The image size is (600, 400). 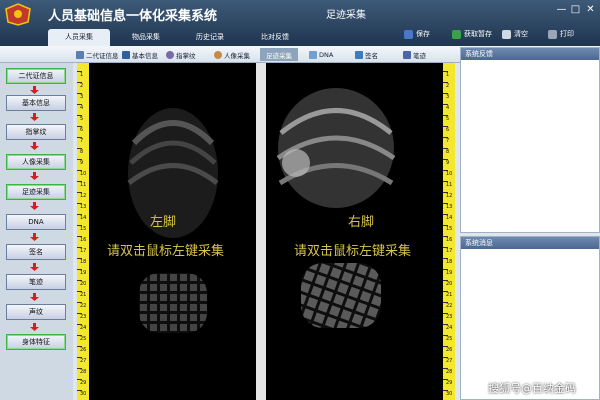 What do you see at coordinates (36, 252) in the screenshot?
I see `nav-signature: 签名` at bounding box center [36, 252].